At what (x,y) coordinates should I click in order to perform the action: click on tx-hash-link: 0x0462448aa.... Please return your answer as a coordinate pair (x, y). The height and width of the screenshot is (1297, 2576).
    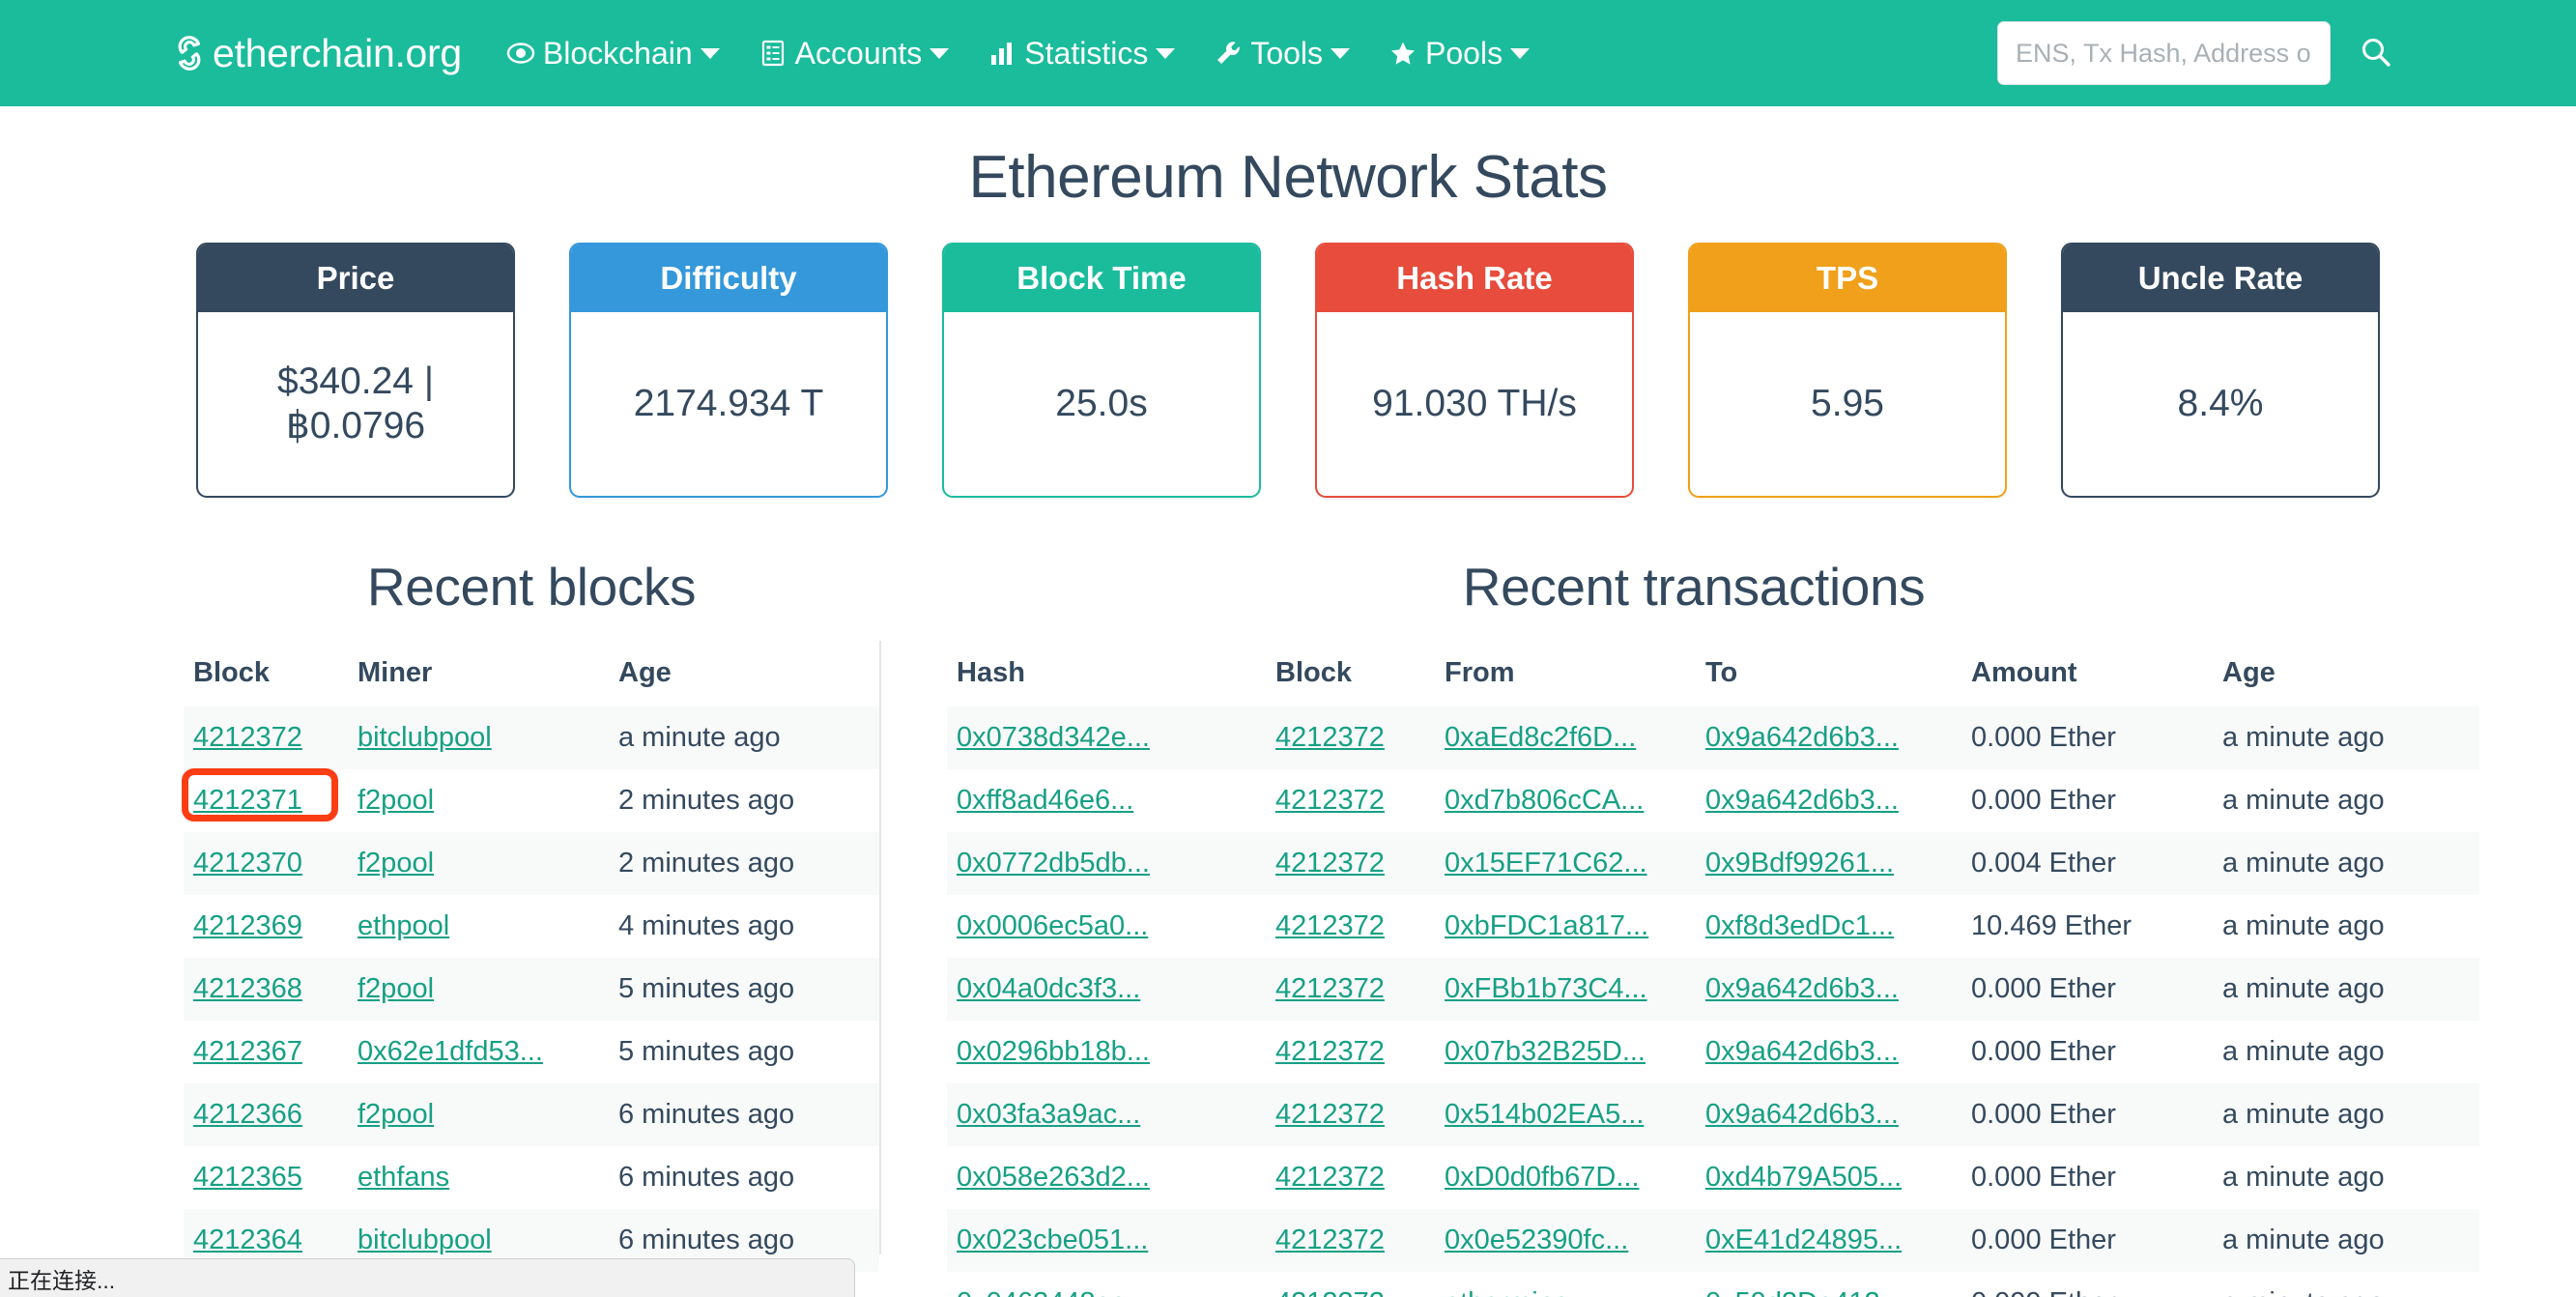
    Looking at the image, I should click on (1054, 1292).